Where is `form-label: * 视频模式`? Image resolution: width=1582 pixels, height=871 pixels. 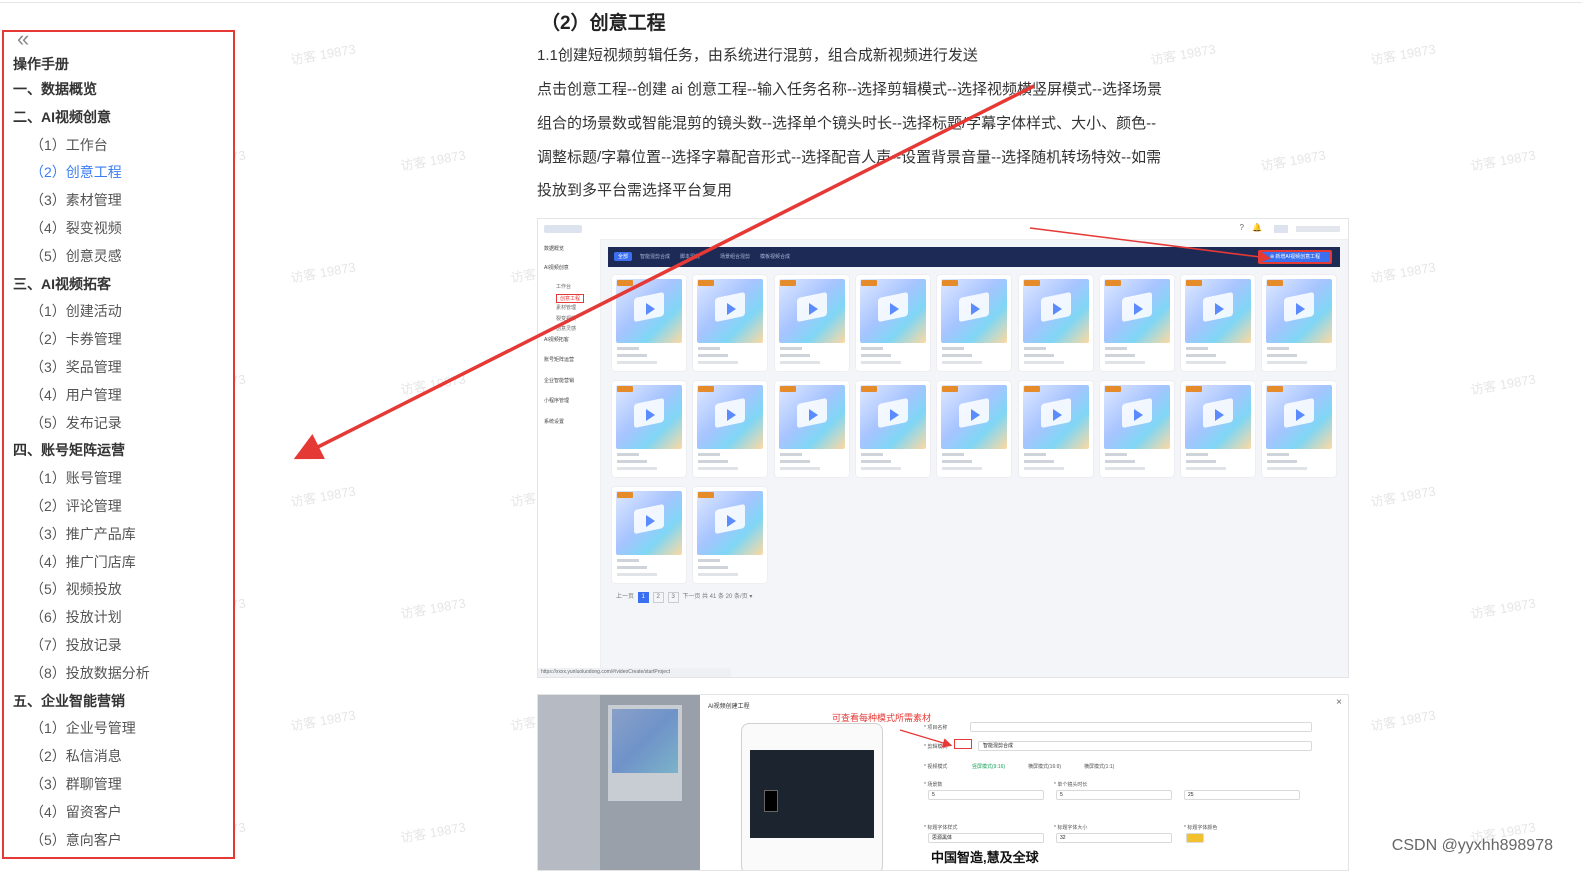
form-label: * 视频模式 is located at coordinates (936, 767).